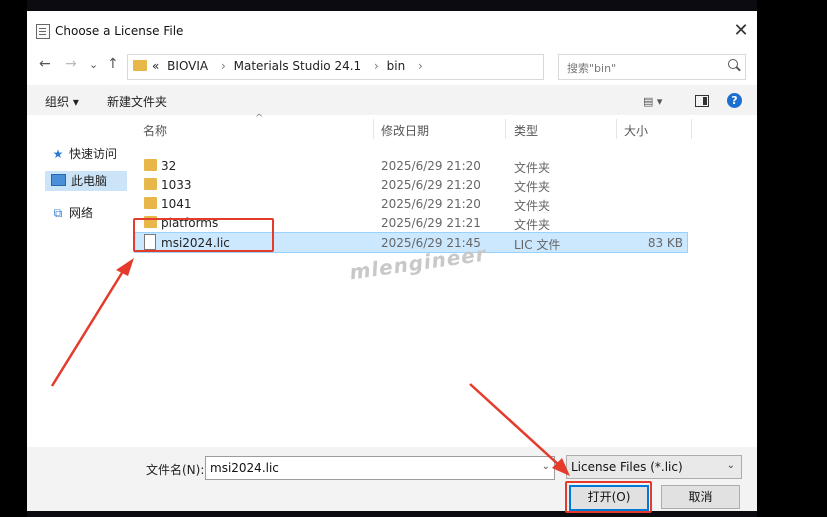  Describe the element at coordinates (88, 327) in the screenshot. I see `arrow-to-file` at that location.